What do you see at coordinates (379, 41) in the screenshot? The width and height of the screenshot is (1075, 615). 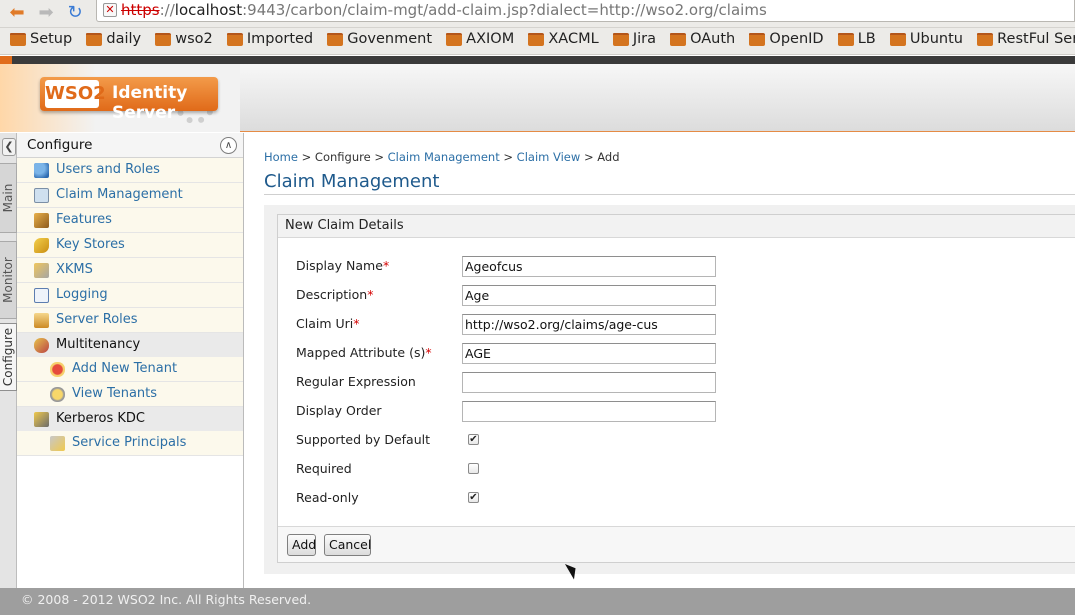 I see `bookmark-folder: Govenment` at bounding box center [379, 41].